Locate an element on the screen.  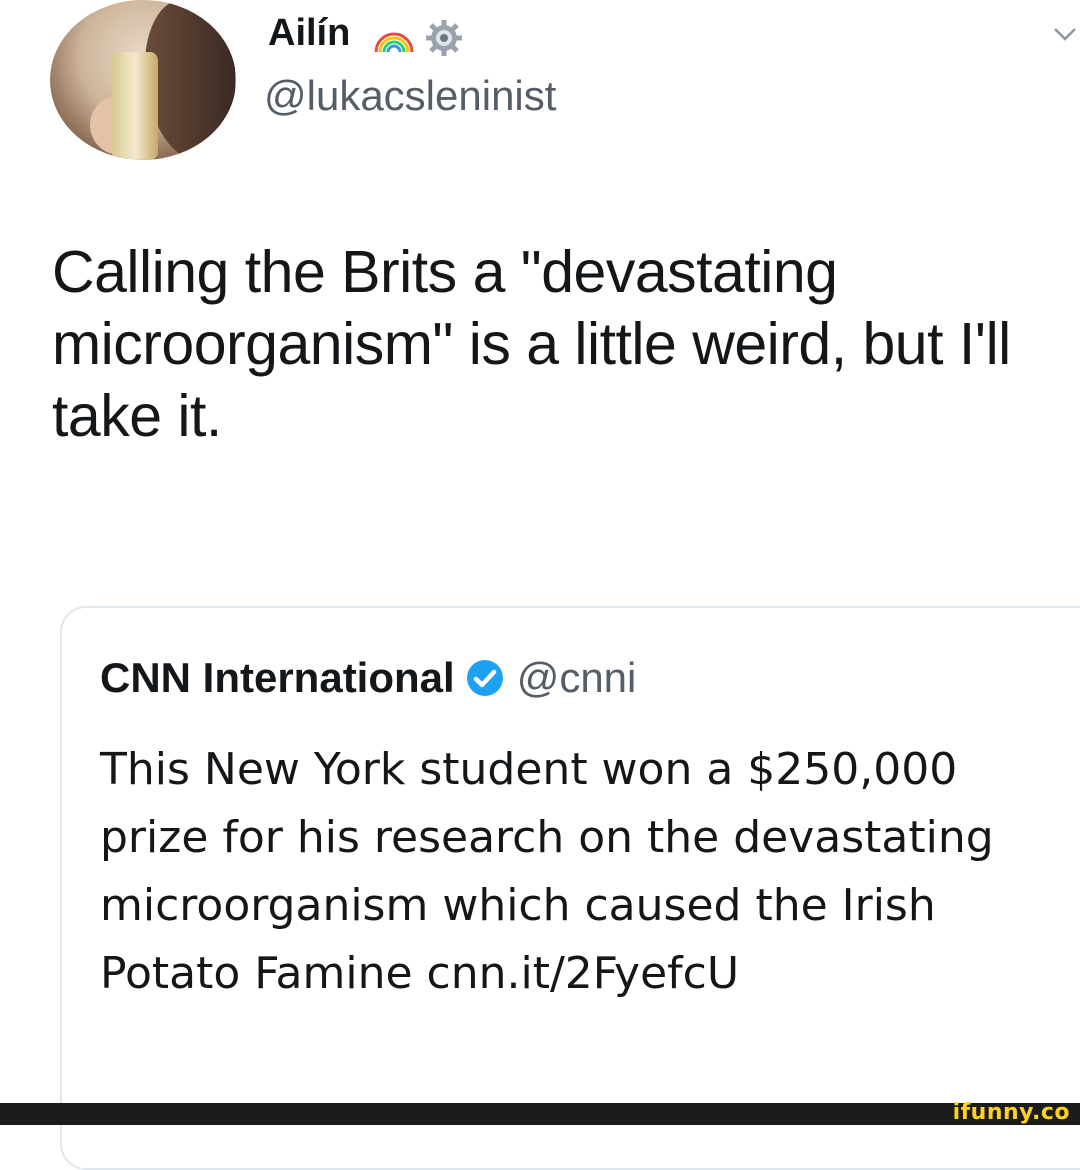
quoted-author-handle: @cnni is located at coordinates (577, 678).